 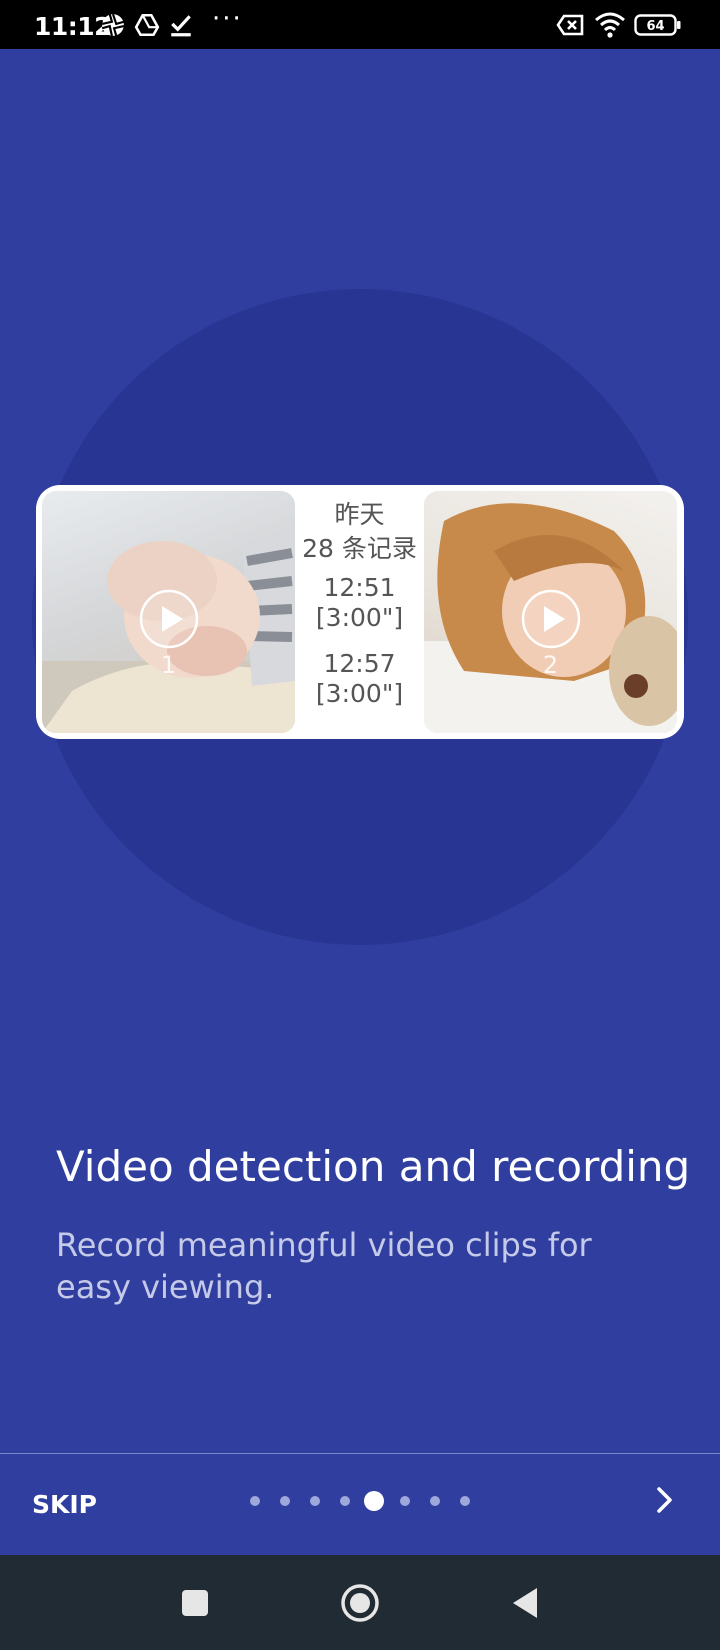 I want to click on system-nav-bar, so click(x=360, y=1602).